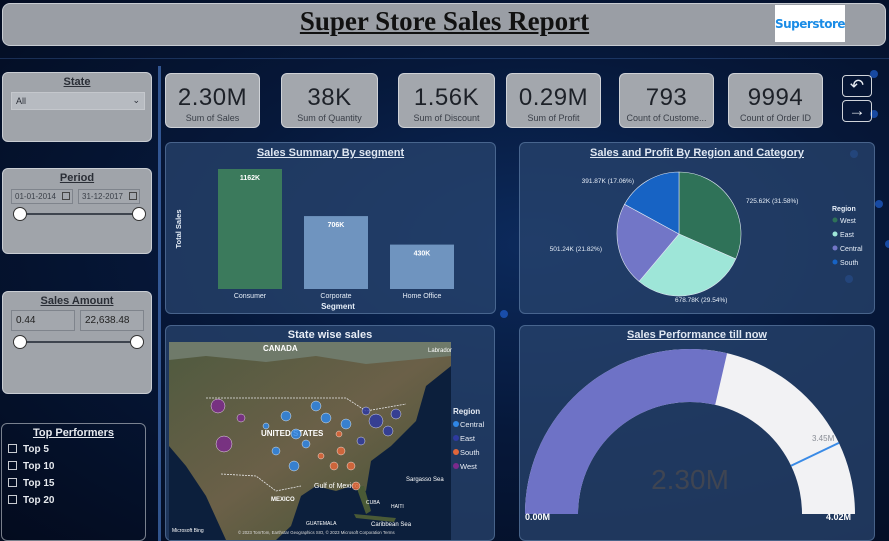 The height and width of the screenshot is (541, 889). Describe the element at coordinates (329, 118) in the screenshot. I see `kpi-label: Sum of Quantity` at that location.